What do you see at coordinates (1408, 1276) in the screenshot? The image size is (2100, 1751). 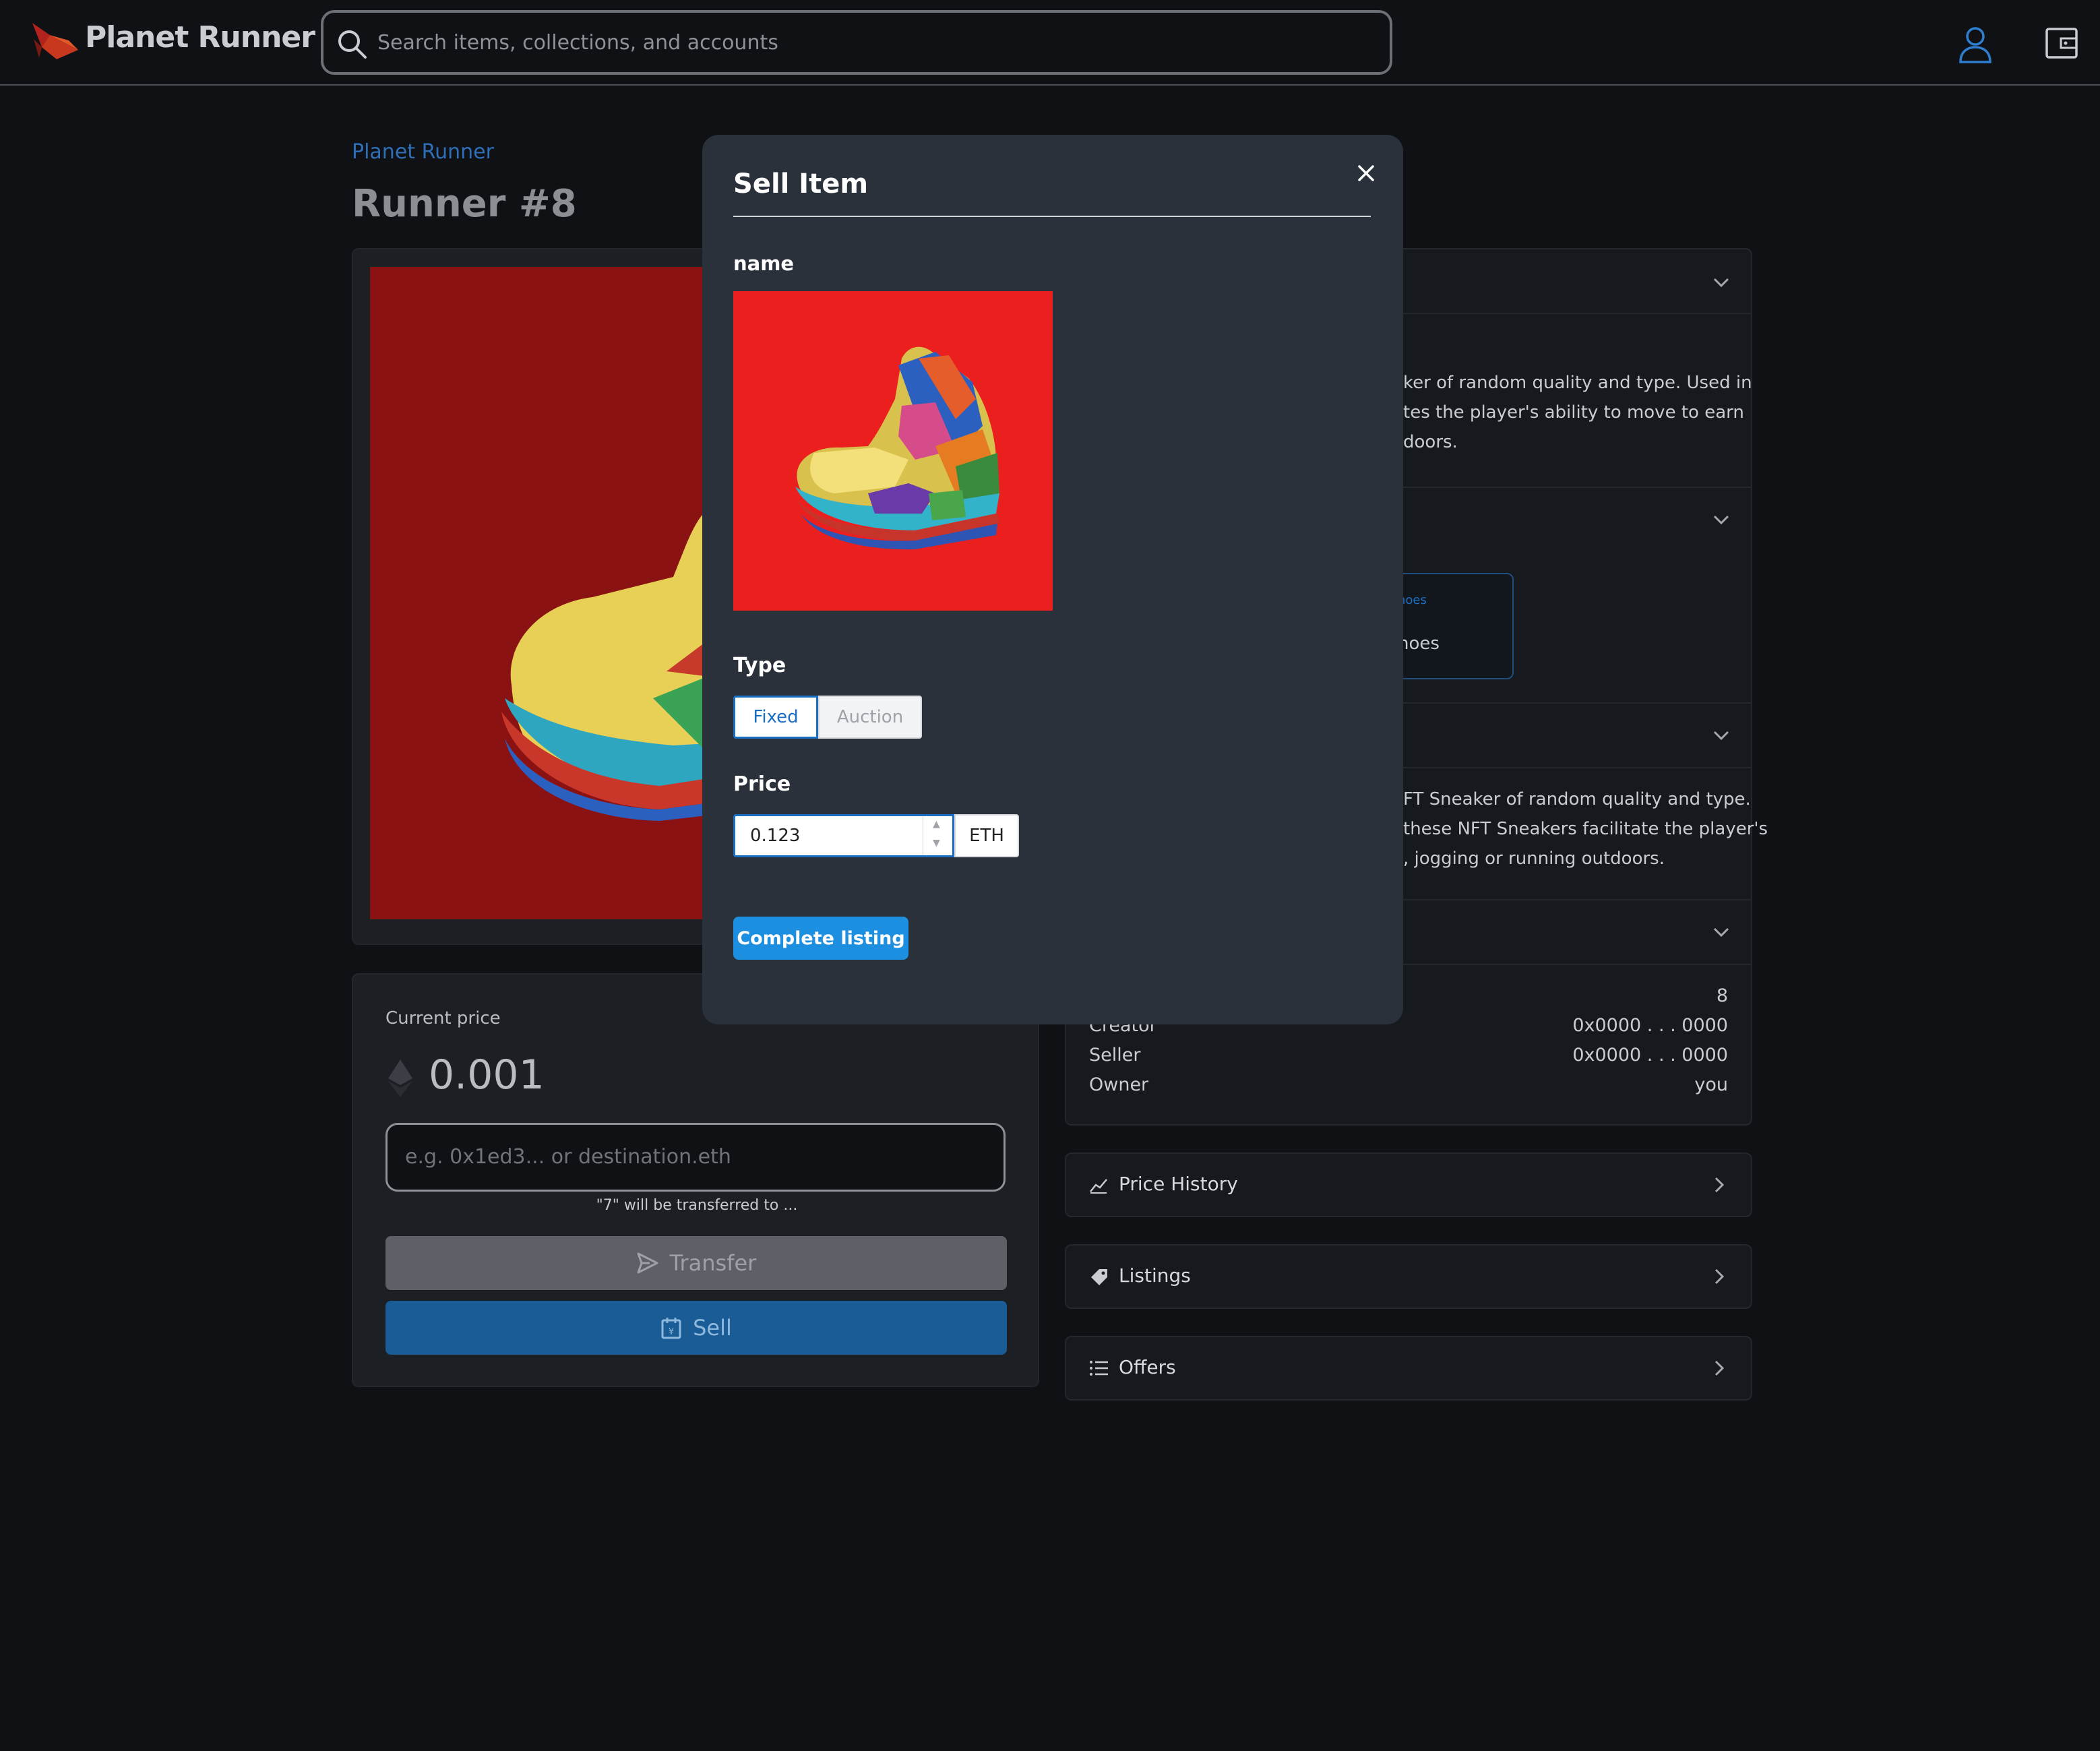 I see `listings-panel: Listings` at bounding box center [1408, 1276].